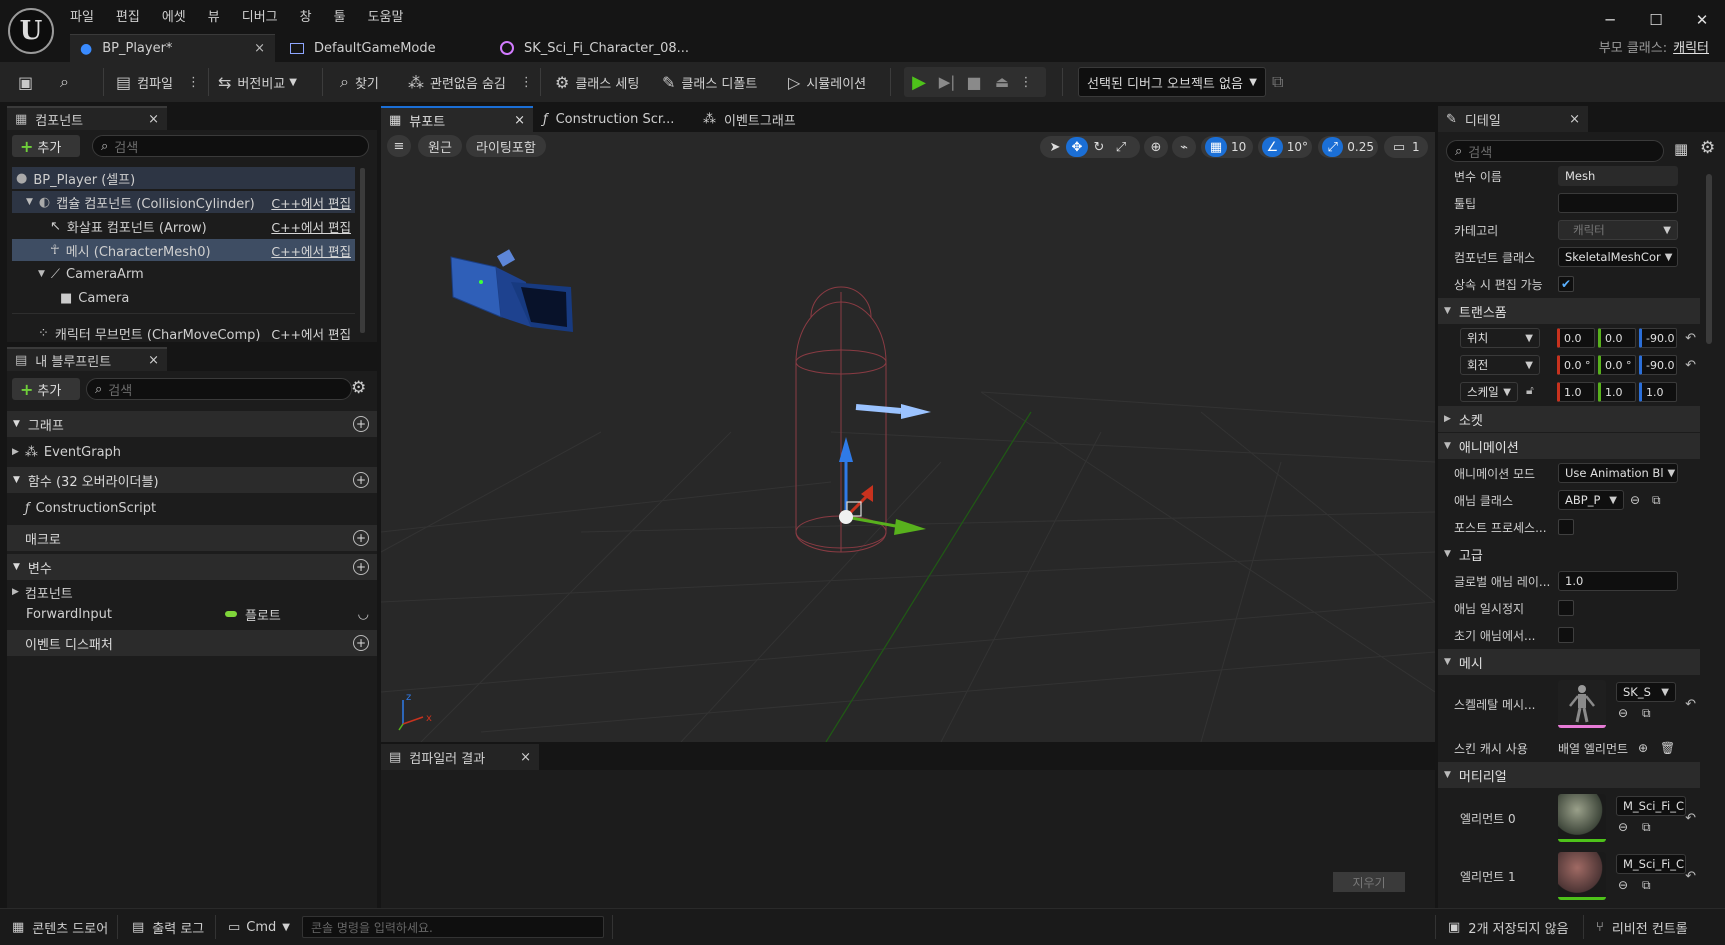 This screenshot has height=945, width=1725. Describe the element at coordinates (1658, 392) in the screenshot. I see `scale-z: 1.0` at that location.